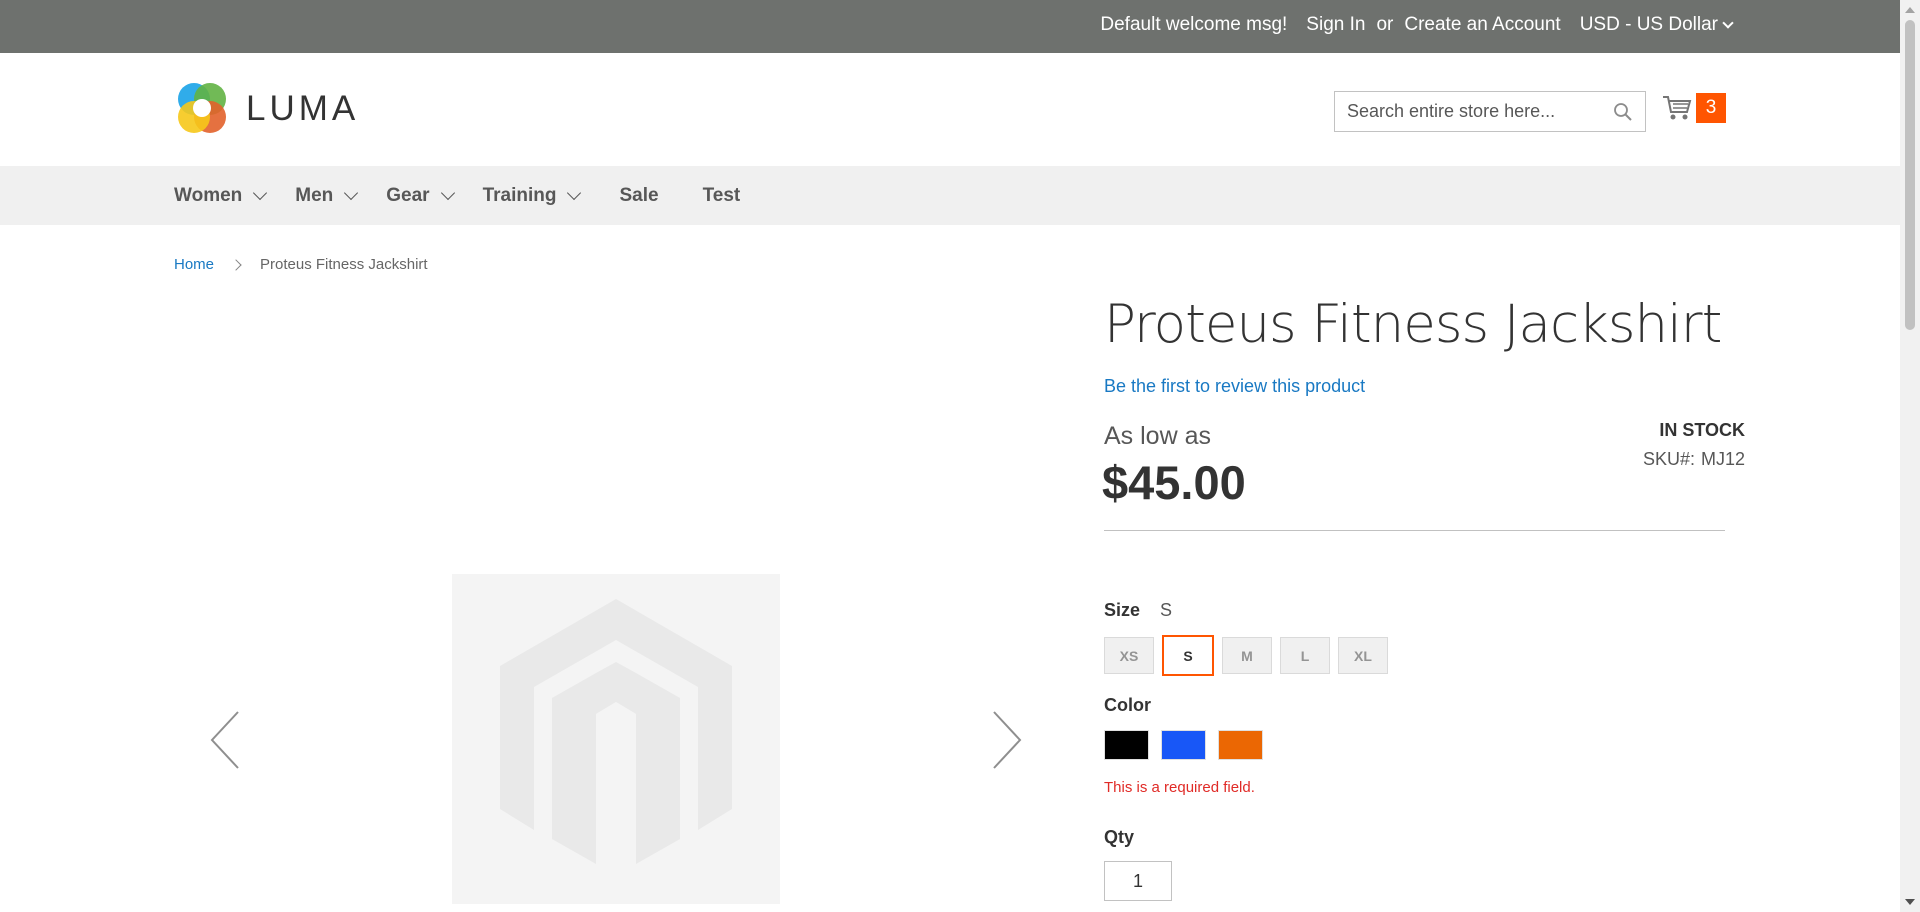 This screenshot has height=912, width=1920. I want to click on create-account-link: Create an Account, so click(1482, 25).